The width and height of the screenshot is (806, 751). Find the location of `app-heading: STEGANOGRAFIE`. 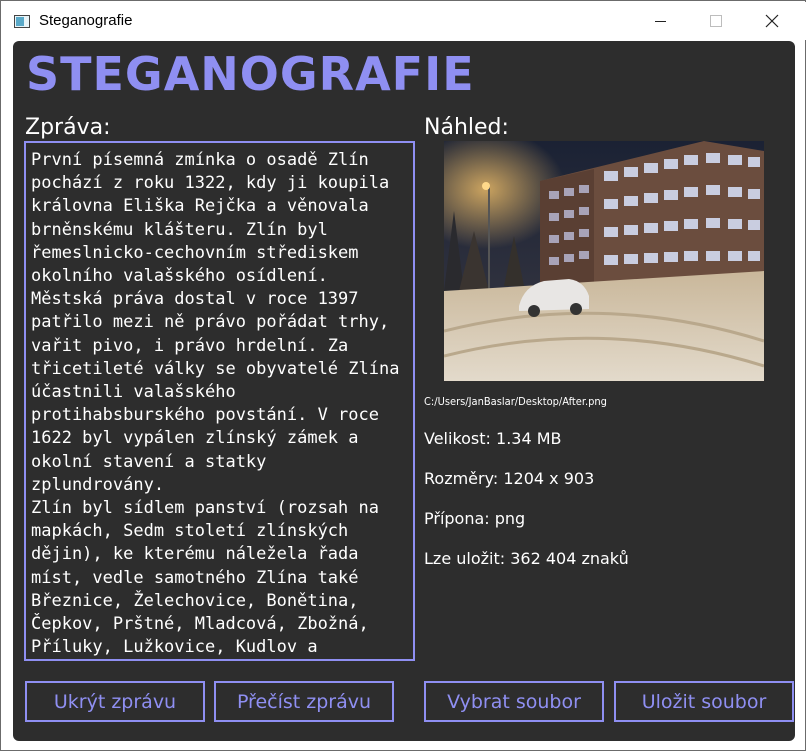

app-heading: STEGANOGRAFIE is located at coordinates (250, 74).